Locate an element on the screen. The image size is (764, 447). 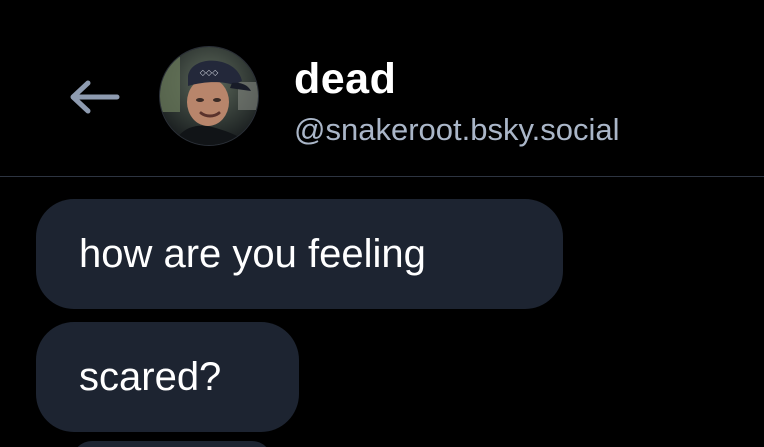
profile-photo-avatar: ◇◇◇ is located at coordinates (209, 96).